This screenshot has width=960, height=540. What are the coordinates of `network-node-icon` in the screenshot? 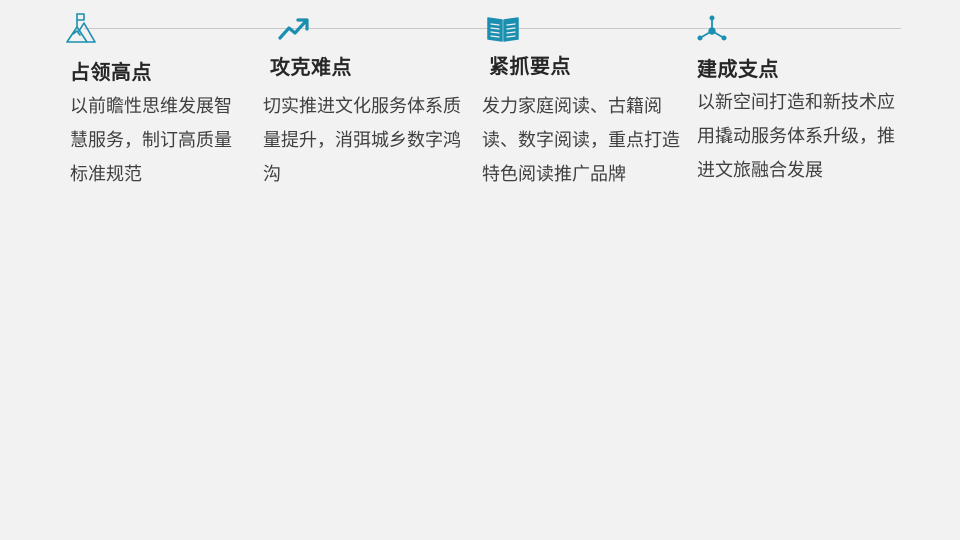 It's located at (712, 29).